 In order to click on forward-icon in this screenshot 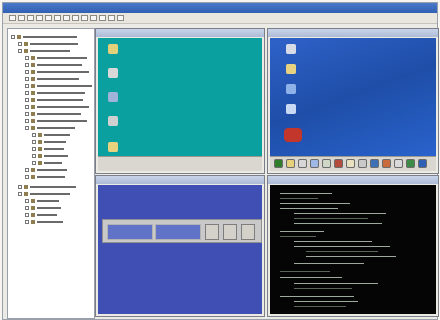, I will do `click(21, 18)`.